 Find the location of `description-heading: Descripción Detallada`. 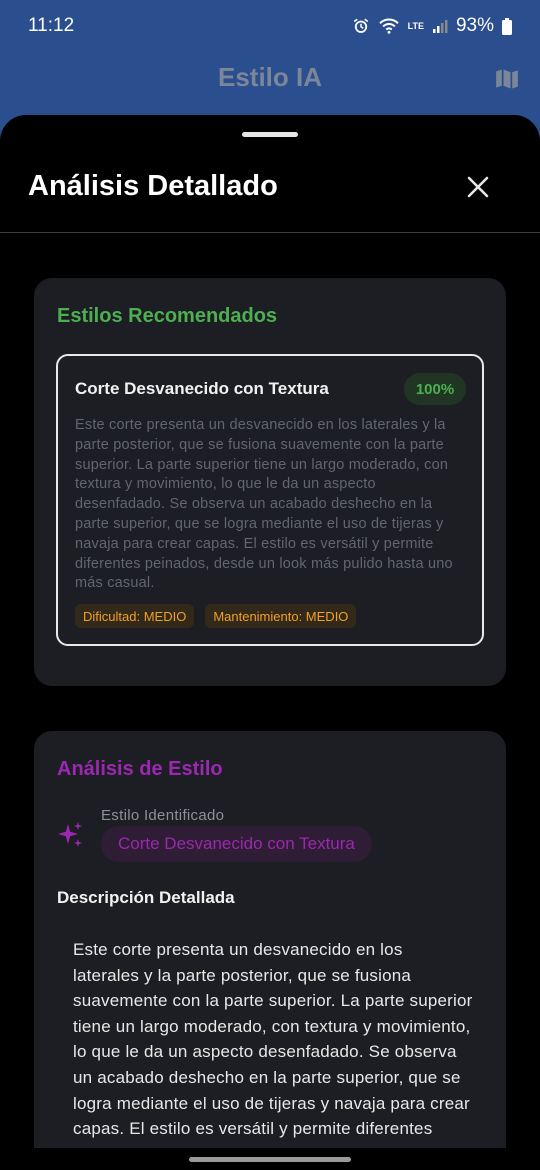

description-heading: Descripción Detallada is located at coordinates (146, 897).